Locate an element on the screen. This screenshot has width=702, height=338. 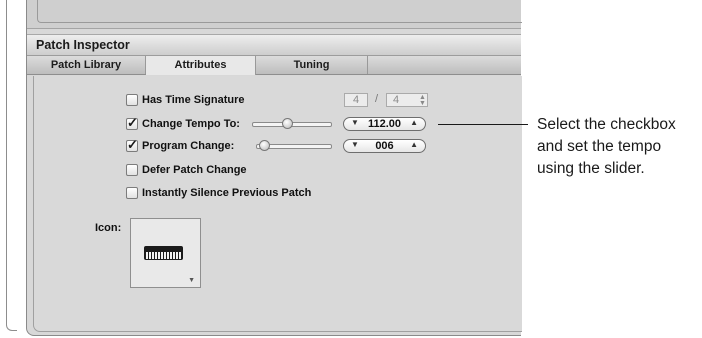
has-time-signature-checkbox is located at coordinates (132, 100).